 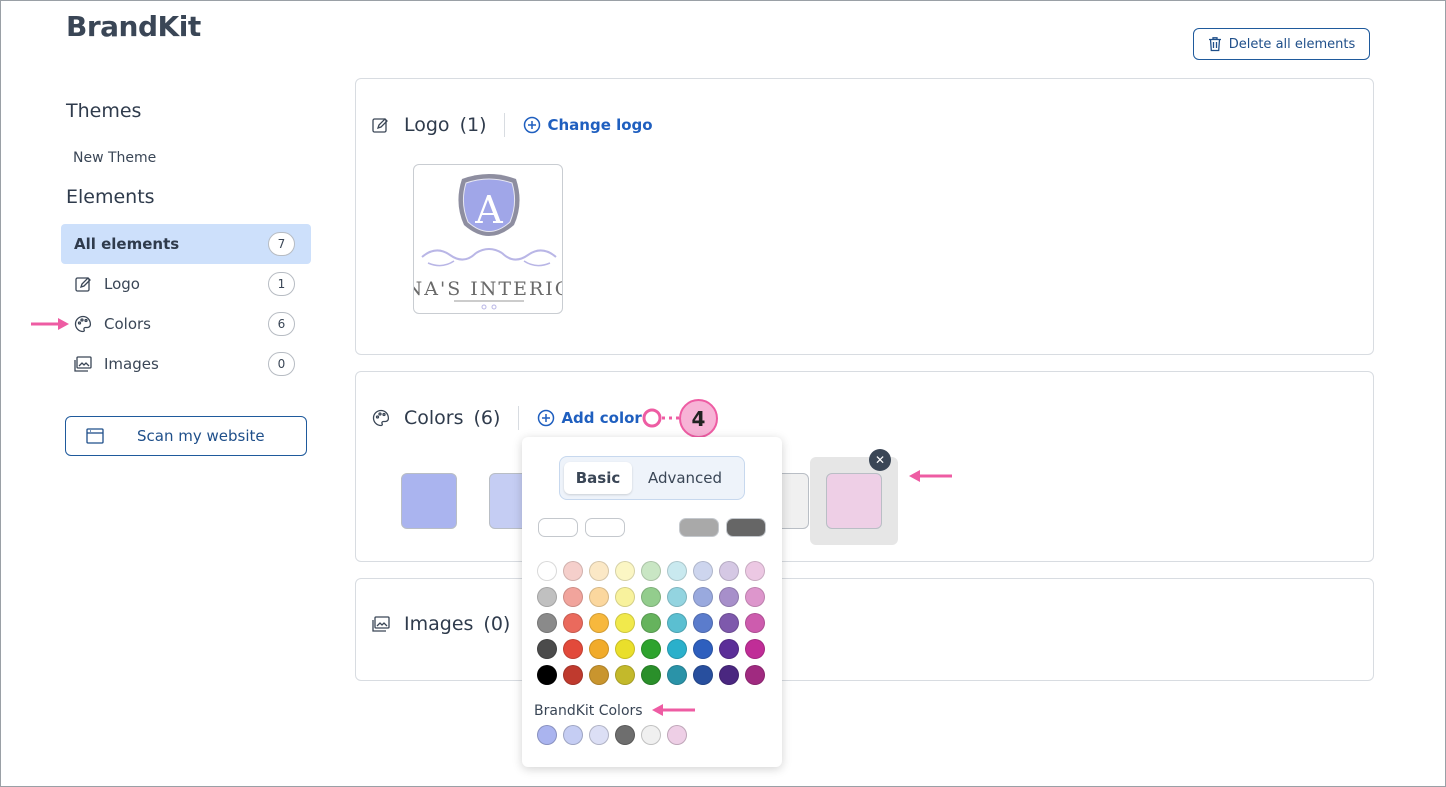 I want to click on themes-heading: Themes, so click(x=104, y=111).